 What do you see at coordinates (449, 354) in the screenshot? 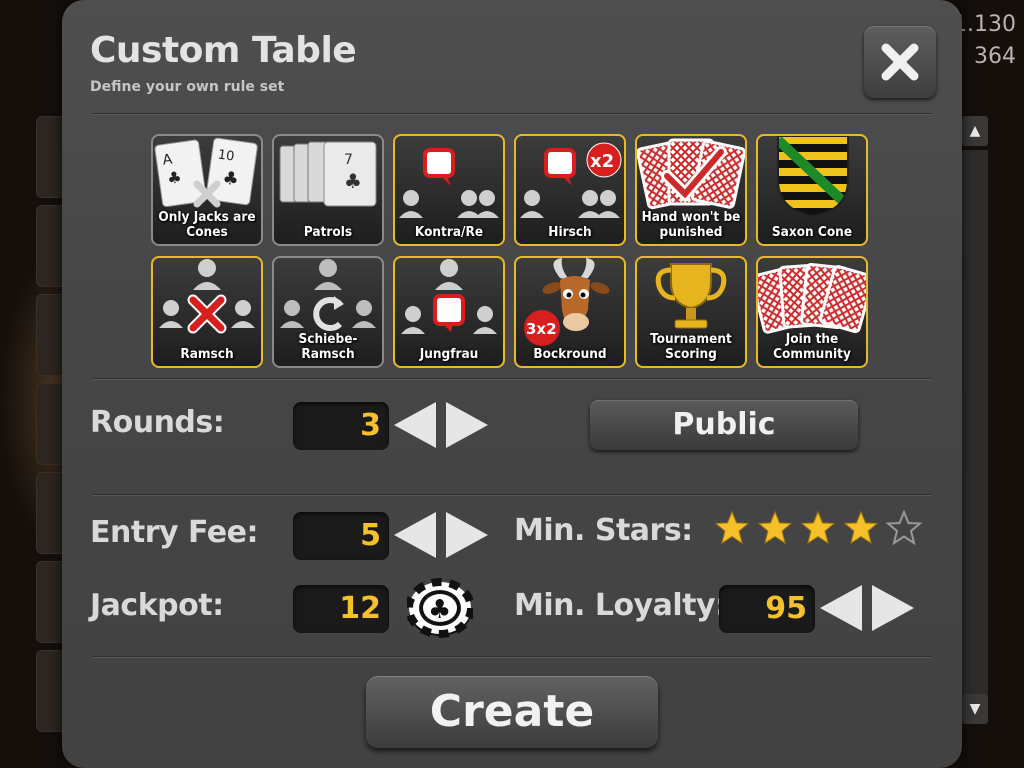
I see `rule-label: Jungfrau` at bounding box center [449, 354].